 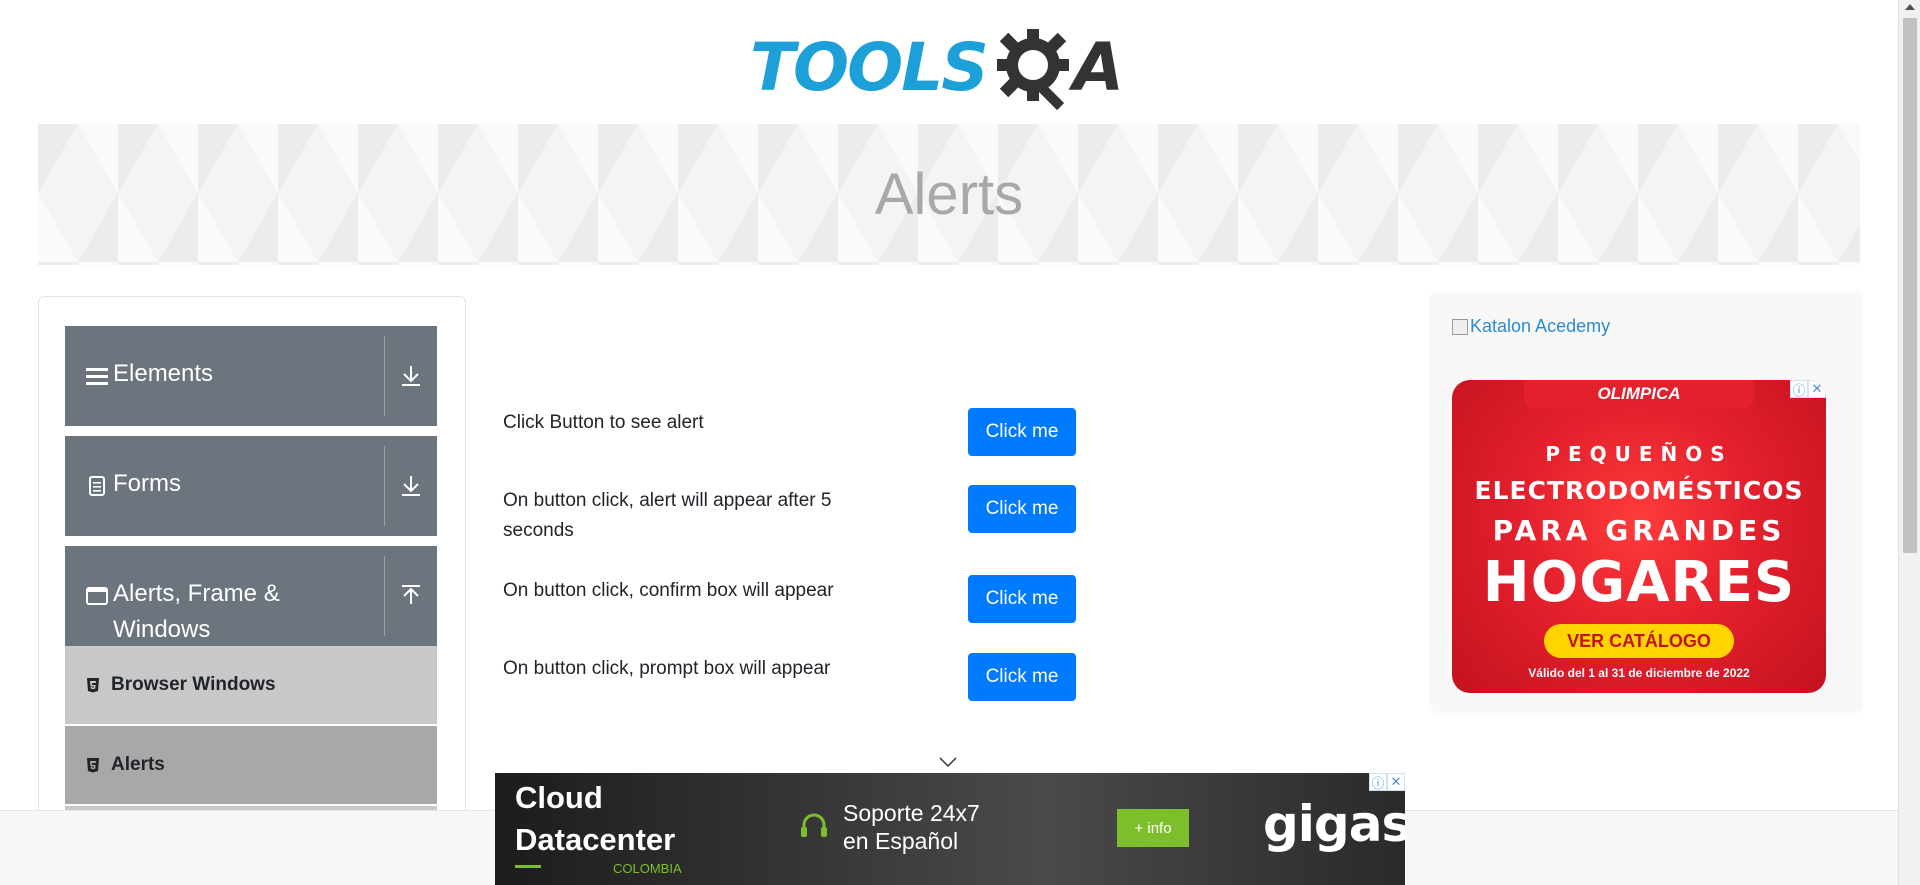 What do you see at coordinates (251, 765) in the screenshot?
I see `sidebar-item-alerts: Alerts` at bounding box center [251, 765].